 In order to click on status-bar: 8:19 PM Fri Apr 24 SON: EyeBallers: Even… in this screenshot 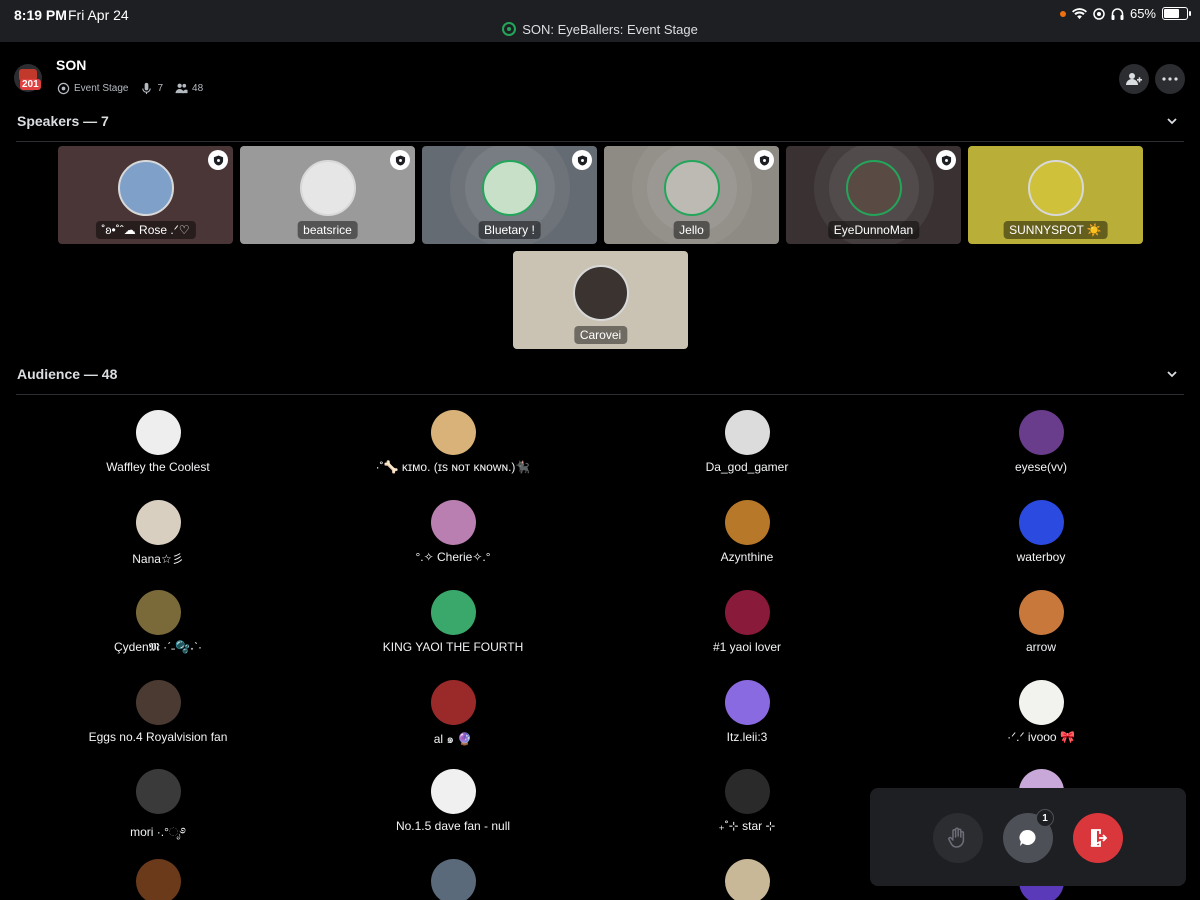, I will do `click(600, 21)`.